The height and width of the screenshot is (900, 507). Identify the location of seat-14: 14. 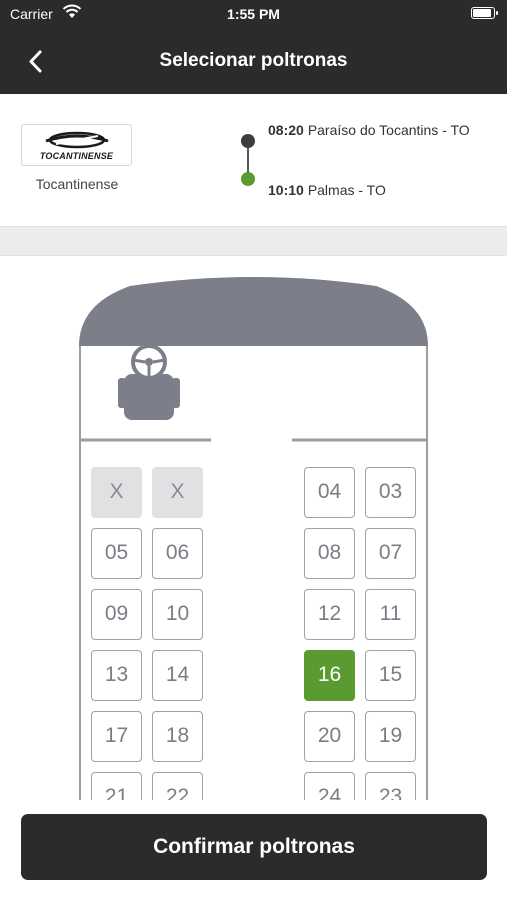
(177, 675).